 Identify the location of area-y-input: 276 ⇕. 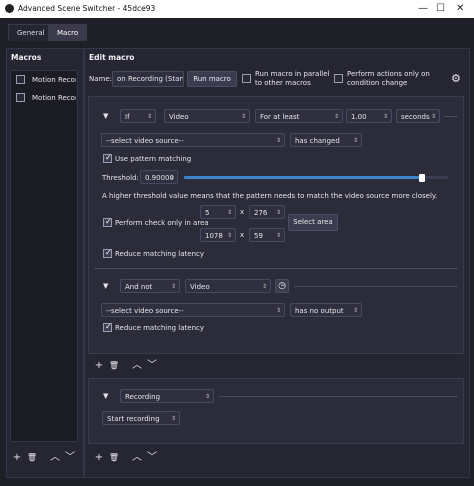
(267, 212).